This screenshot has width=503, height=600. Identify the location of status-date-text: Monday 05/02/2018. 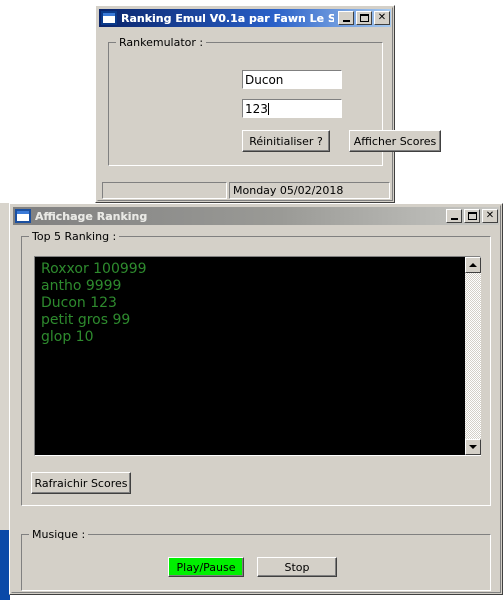
(288, 190).